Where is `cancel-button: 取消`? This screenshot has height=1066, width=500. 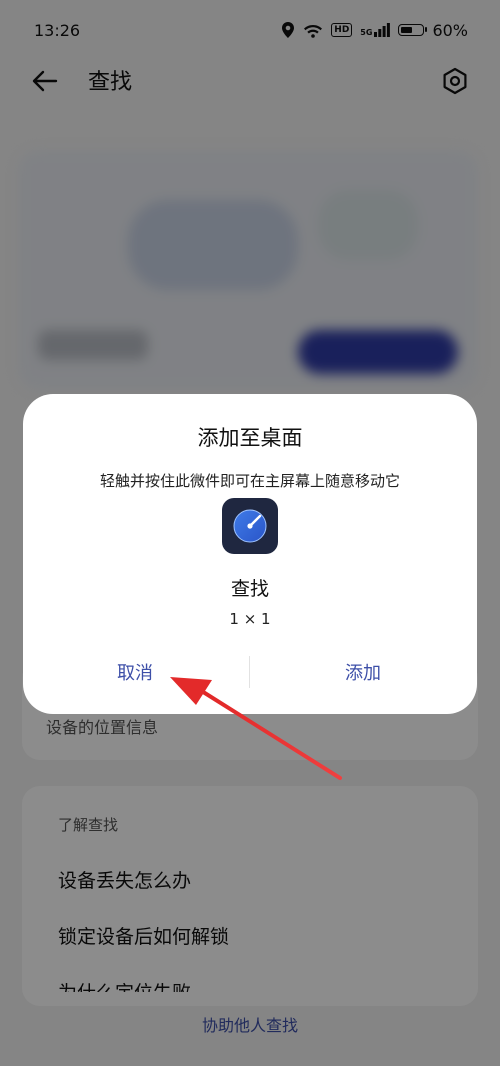 cancel-button: 取消 is located at coordinates (135, 672).